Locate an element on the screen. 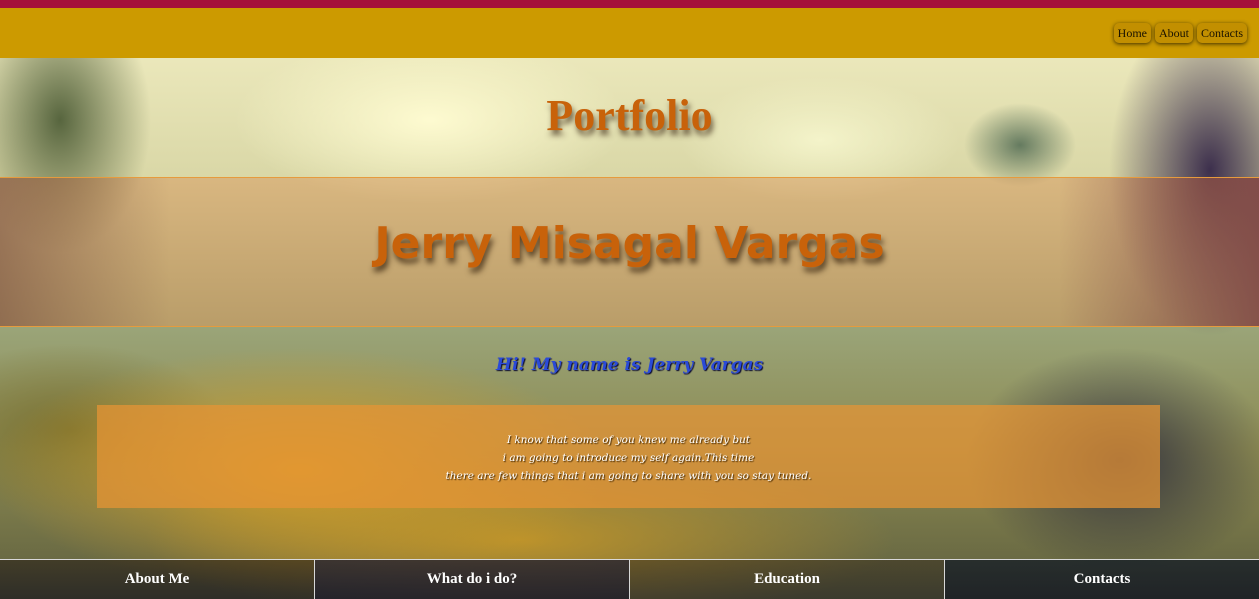  top-navbar: Home About Contacts is located at coordinates (629, 33).